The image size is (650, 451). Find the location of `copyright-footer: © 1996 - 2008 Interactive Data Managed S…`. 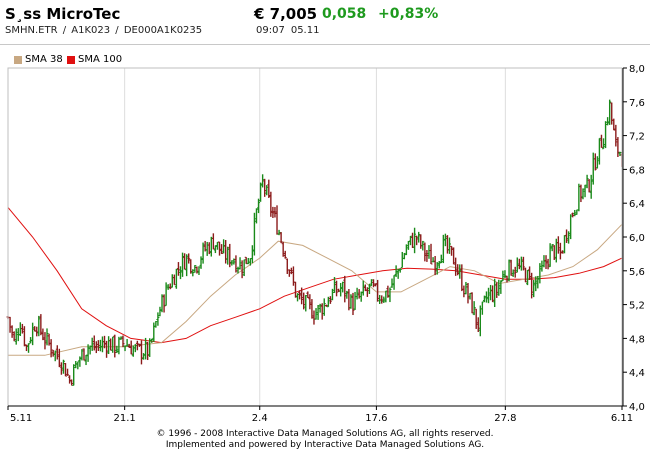

copyright-footer: © 1996 - 2008 Interactive Data Managed S… is located at coordinates (325, 440).